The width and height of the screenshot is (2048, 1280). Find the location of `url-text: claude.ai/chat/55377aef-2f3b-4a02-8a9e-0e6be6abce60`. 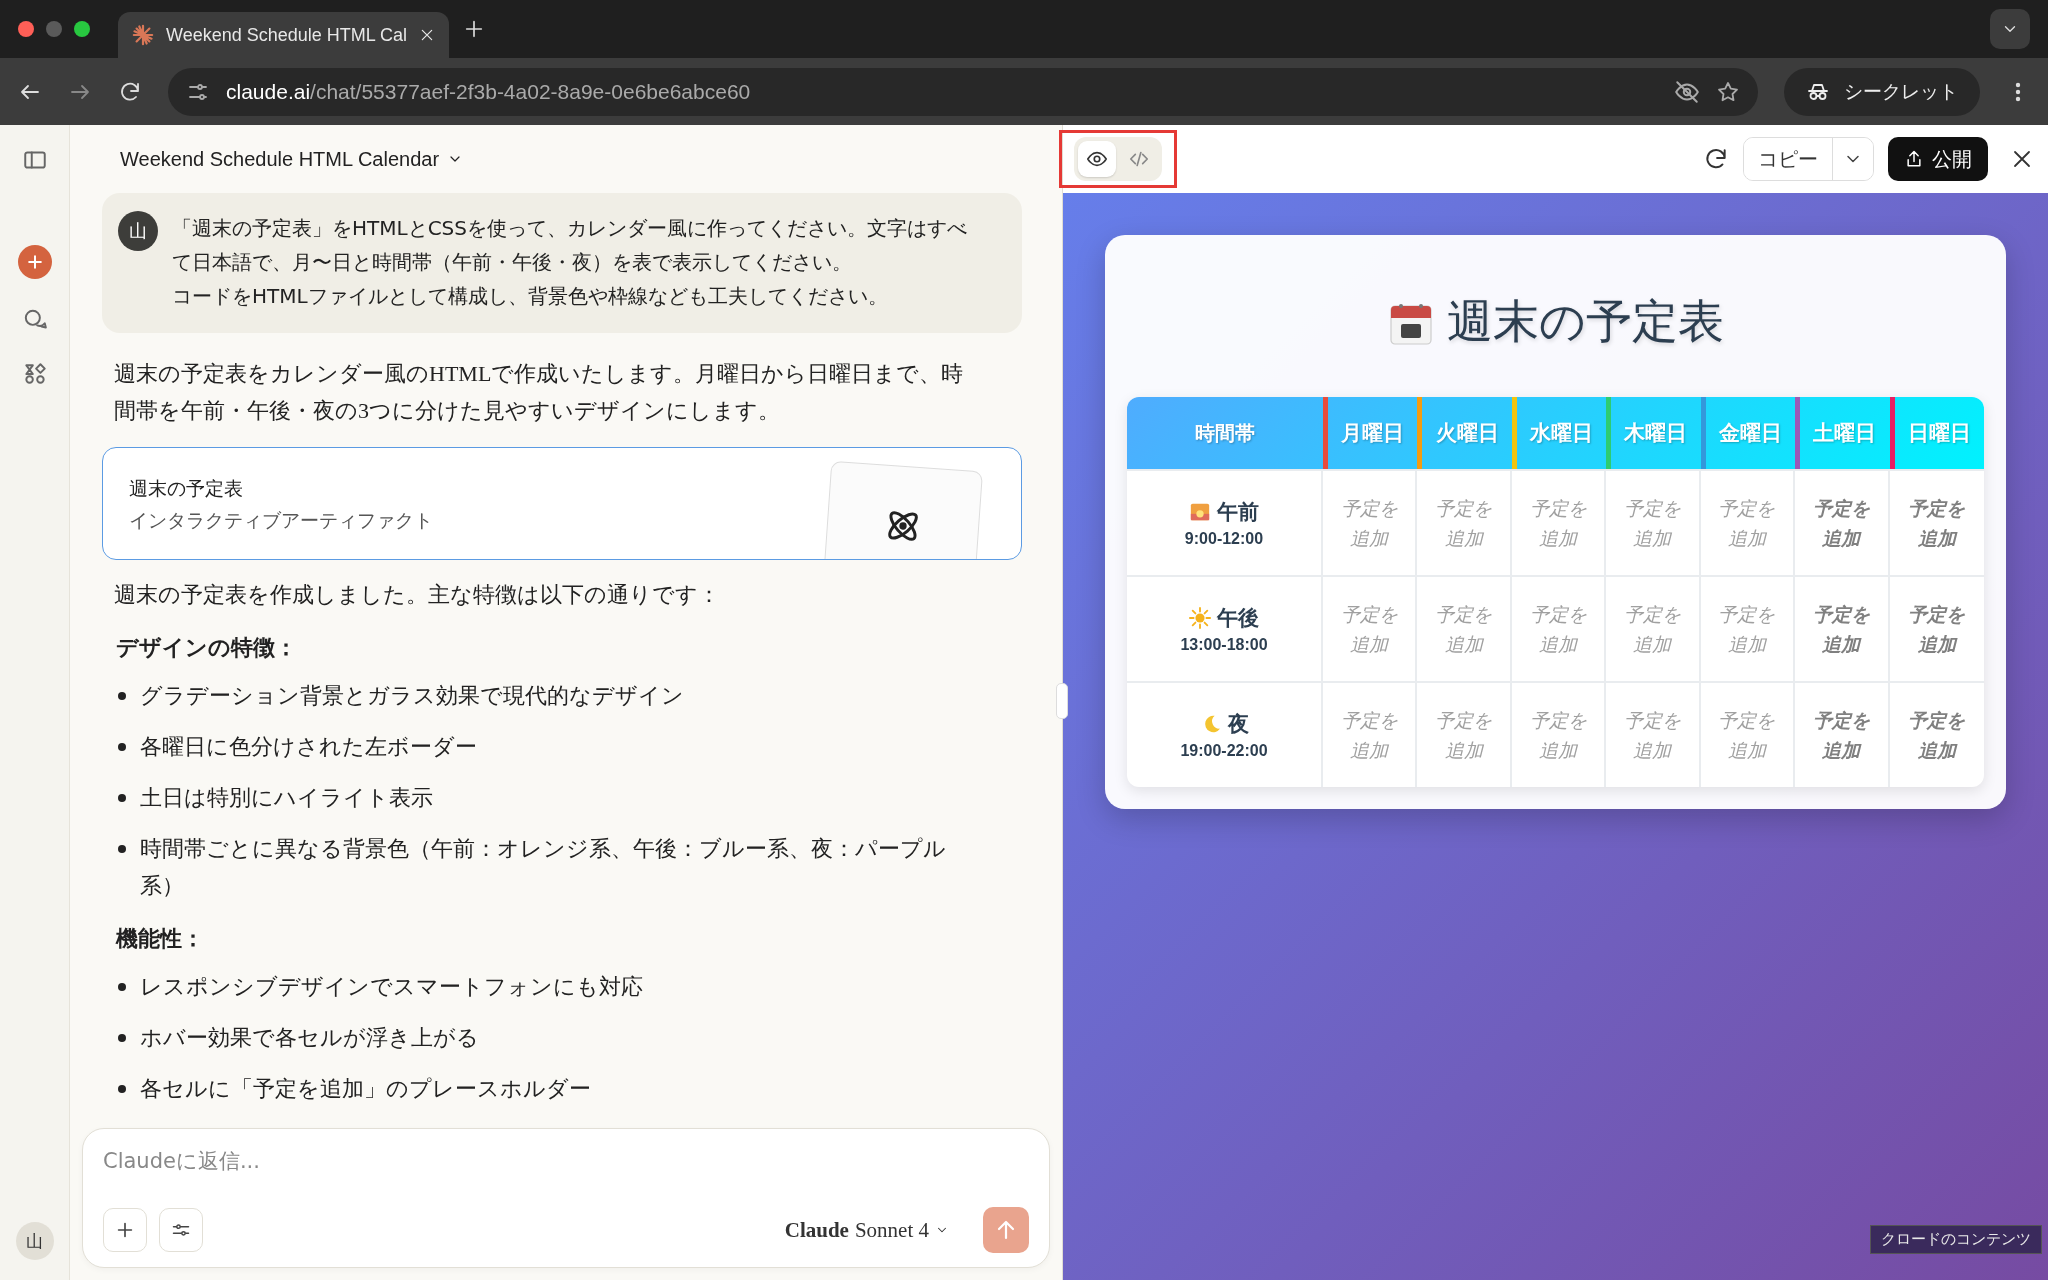

url-text: claude.ai/chat/55377aef-2f3b-4a02-8a9e-0e6be6abce60 is located at coordinates (489, 91).